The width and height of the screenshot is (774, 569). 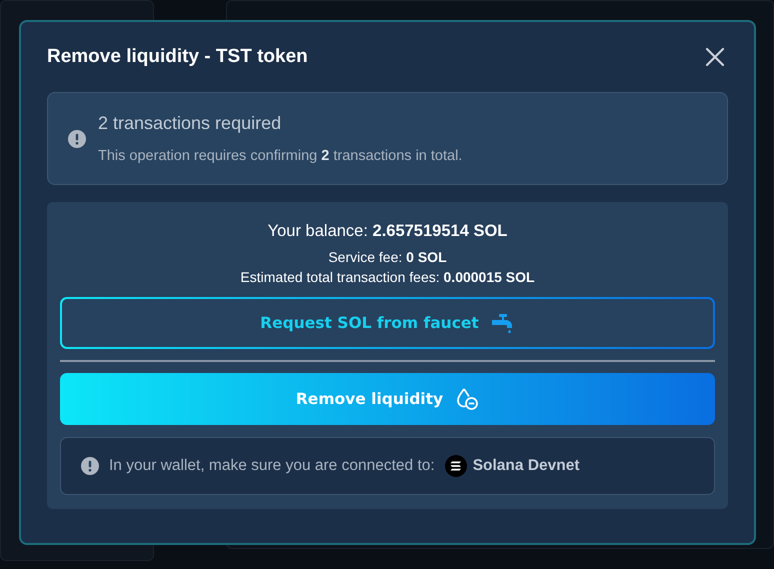 What do you see at coordinates (387, 231) in the screenshot?
I see `balance-text: Your balance: 2.657519514 SOL` at bounding box center [387, 231].